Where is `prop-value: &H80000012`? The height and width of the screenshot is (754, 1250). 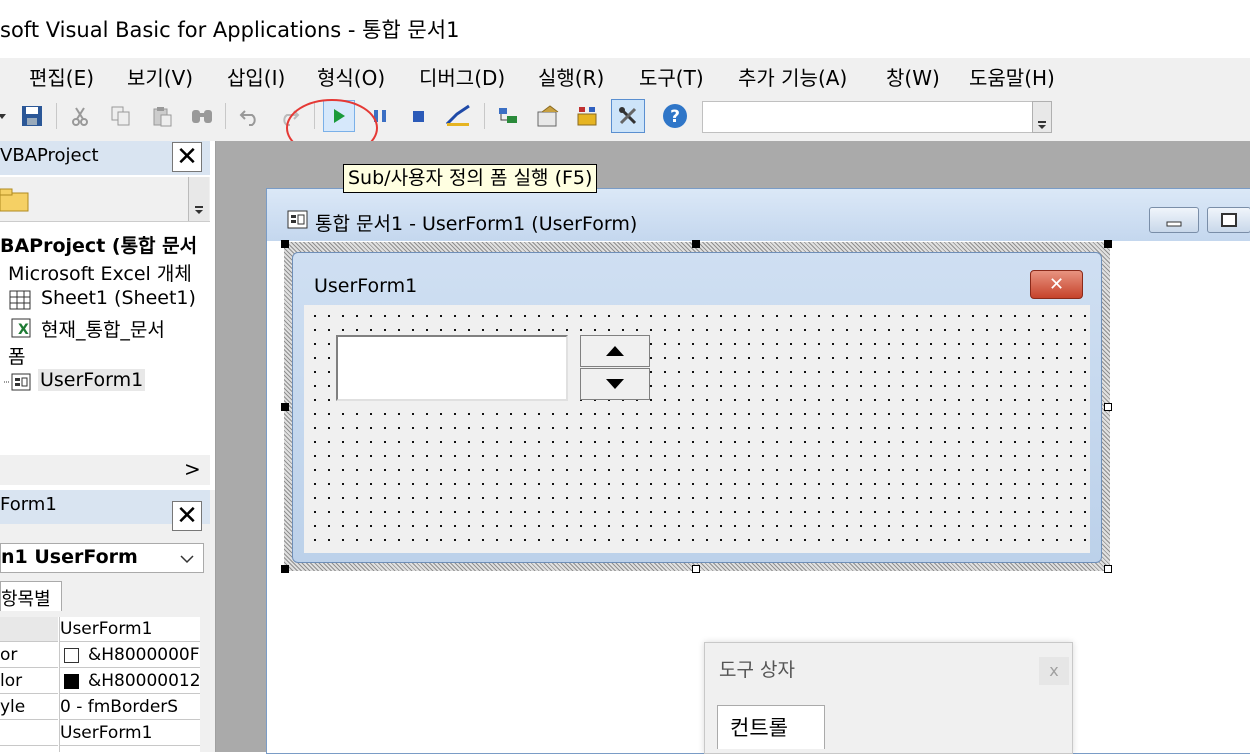 prop-value: &H80000012 is located at coordinates (130, 681).